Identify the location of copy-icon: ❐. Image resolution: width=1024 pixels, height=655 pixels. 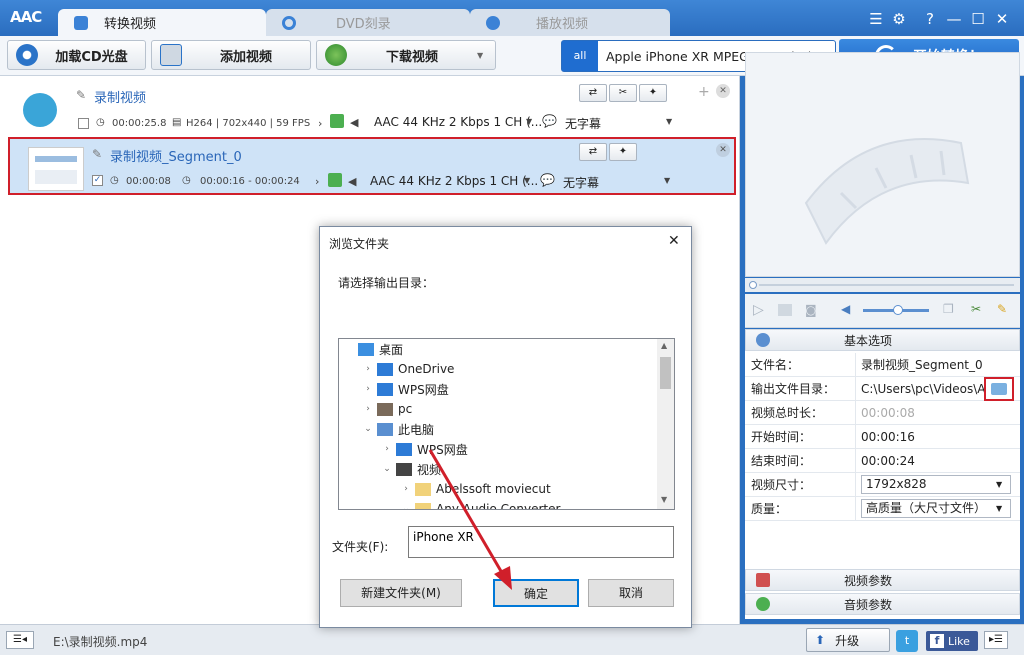
(948, 309).